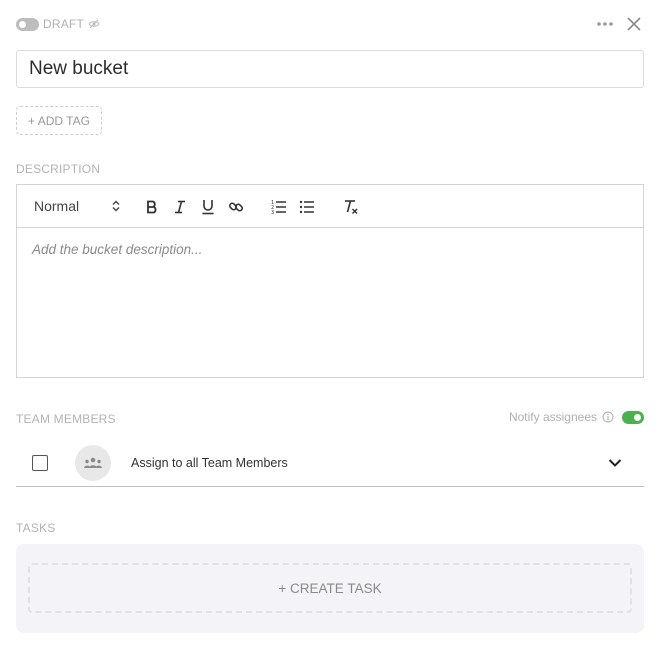  I want to click on format-select: Normal, so click(77, 206).